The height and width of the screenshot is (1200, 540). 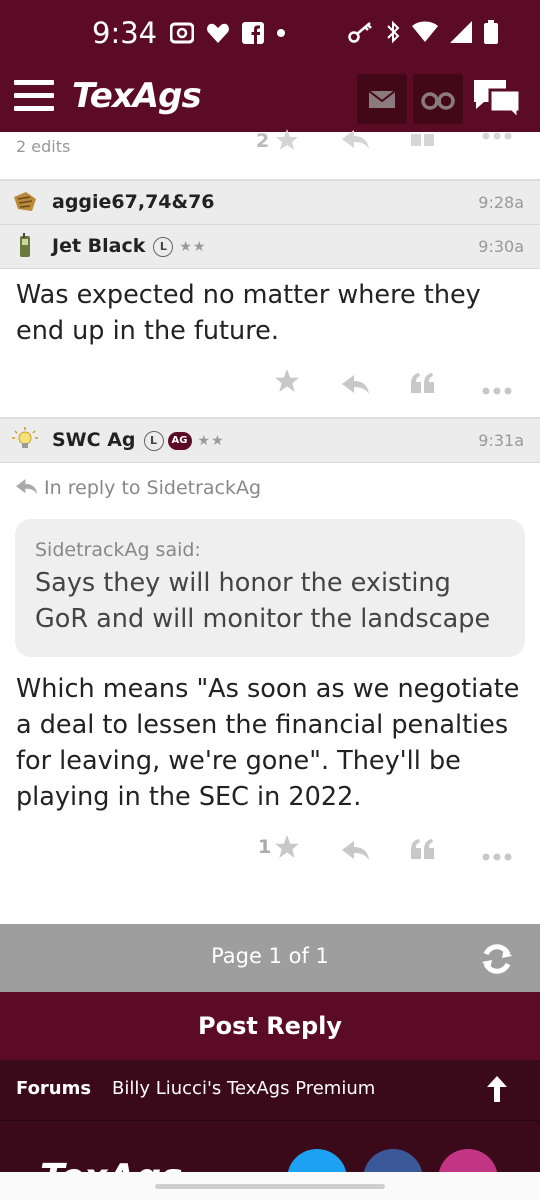 I want to click on breadcrumb-board: Billy Liucci's TexAgs Premium, so click(x=243, y=1088).